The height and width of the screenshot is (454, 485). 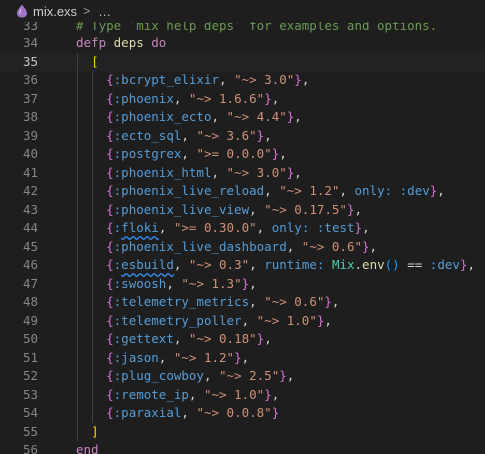 I want to click on code-line: 39 {:ecto_sql, "~> 3.6"},, so click(x=242, y=136).